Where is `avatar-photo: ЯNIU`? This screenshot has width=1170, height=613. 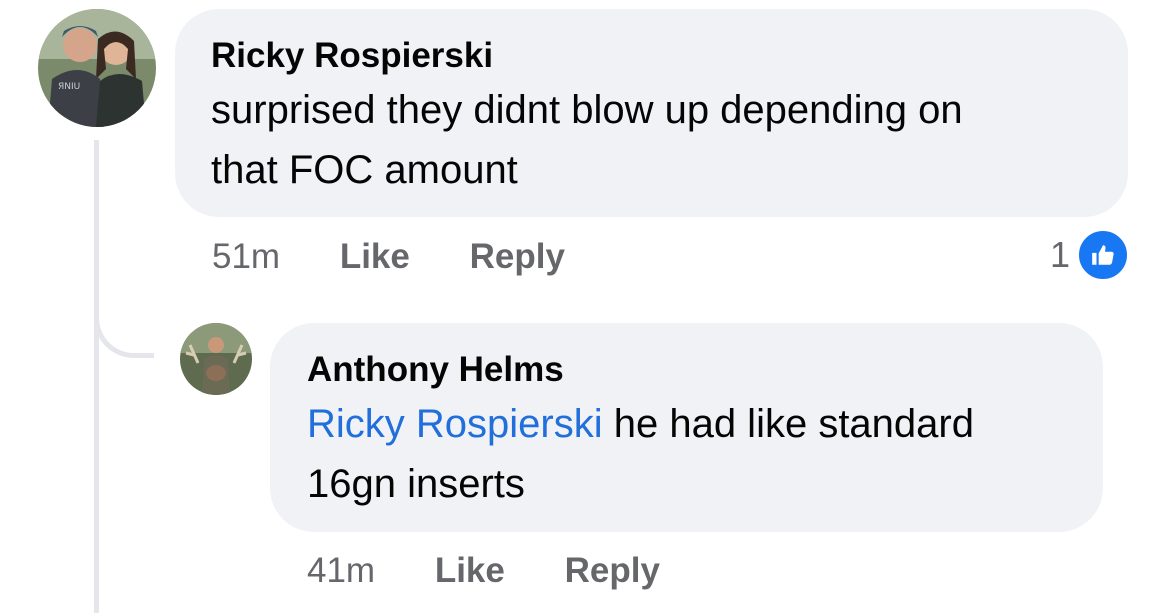 avatar-photo: ЯNIU is located at coordinates (97, 68).